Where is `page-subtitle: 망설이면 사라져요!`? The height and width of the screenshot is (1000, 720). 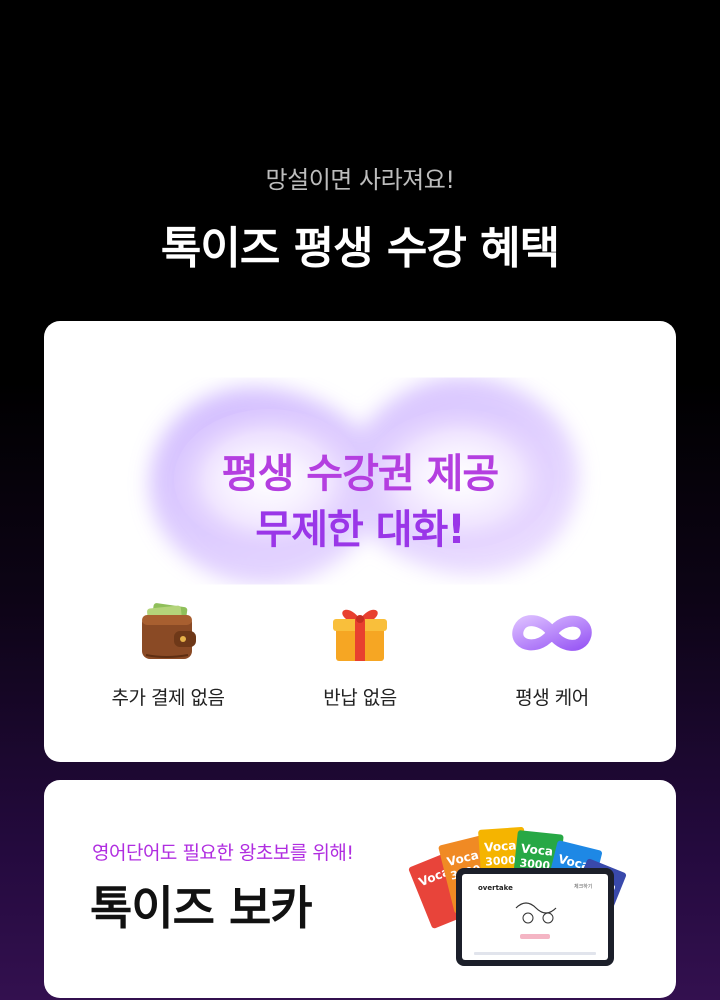
page-subtitle: 망설이면 사라져요! is located at coordinates (360, 180).